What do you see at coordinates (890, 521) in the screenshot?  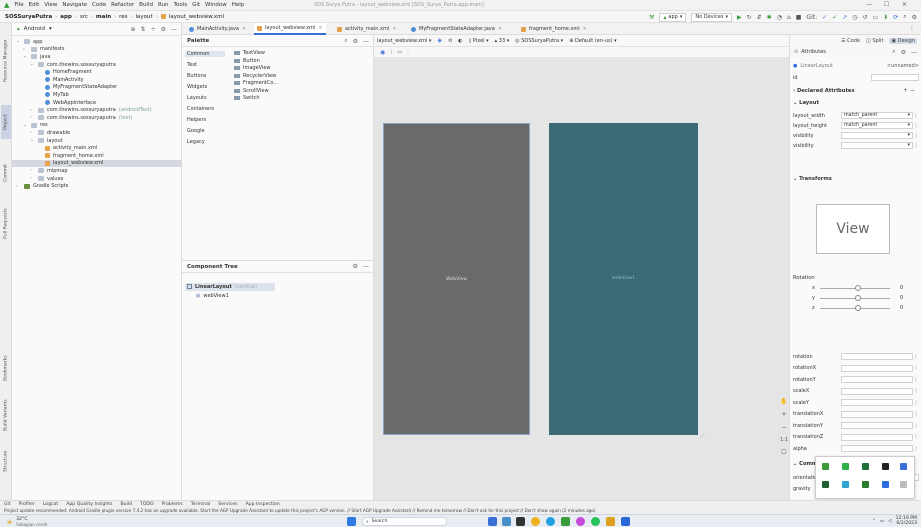 I see `volume-icon: ◁` at bounding box center [890, 521].